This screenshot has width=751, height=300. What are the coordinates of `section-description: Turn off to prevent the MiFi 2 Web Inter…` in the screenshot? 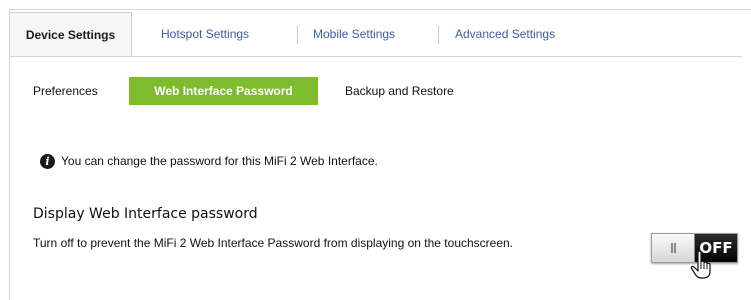 It's located at (273, 243).